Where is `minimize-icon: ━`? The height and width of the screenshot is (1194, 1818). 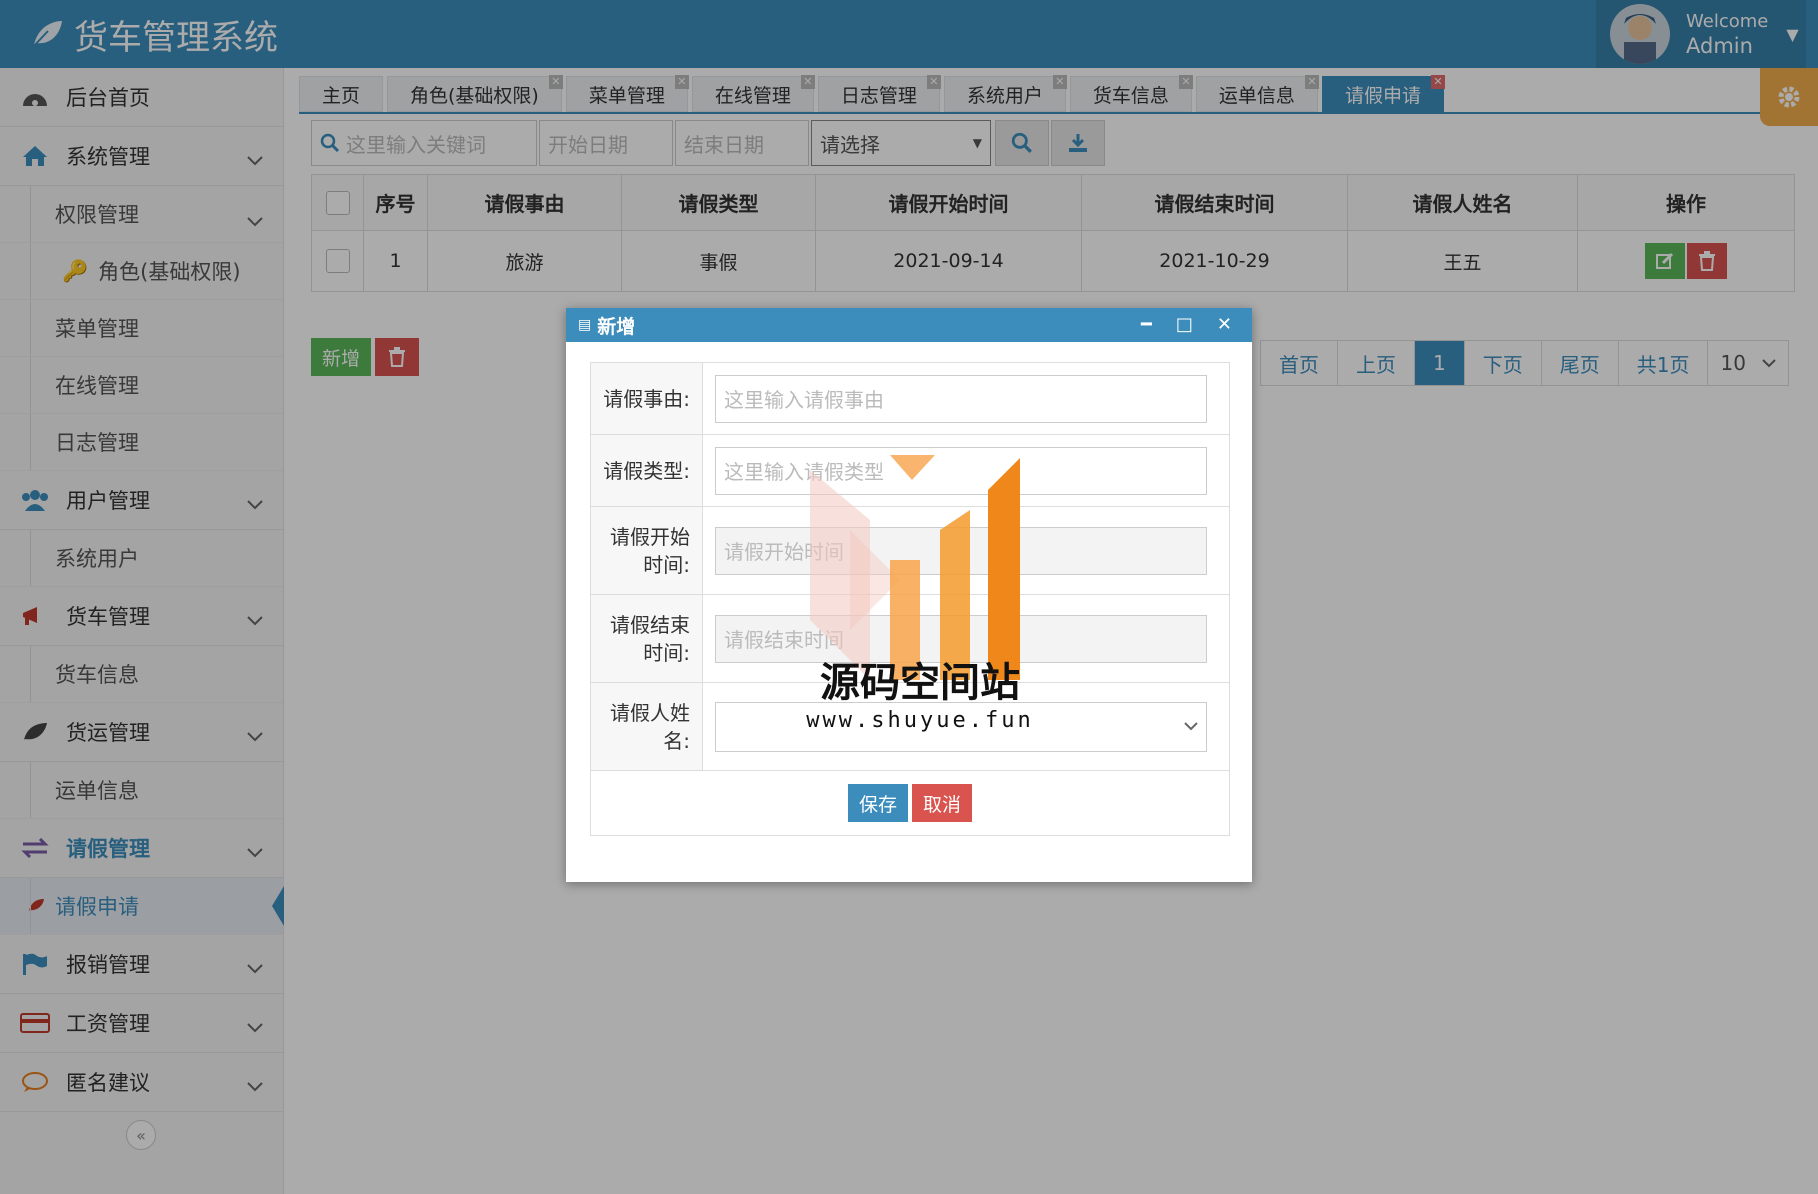 minimize-icon: ━ is located at coordinates (1146, 324).